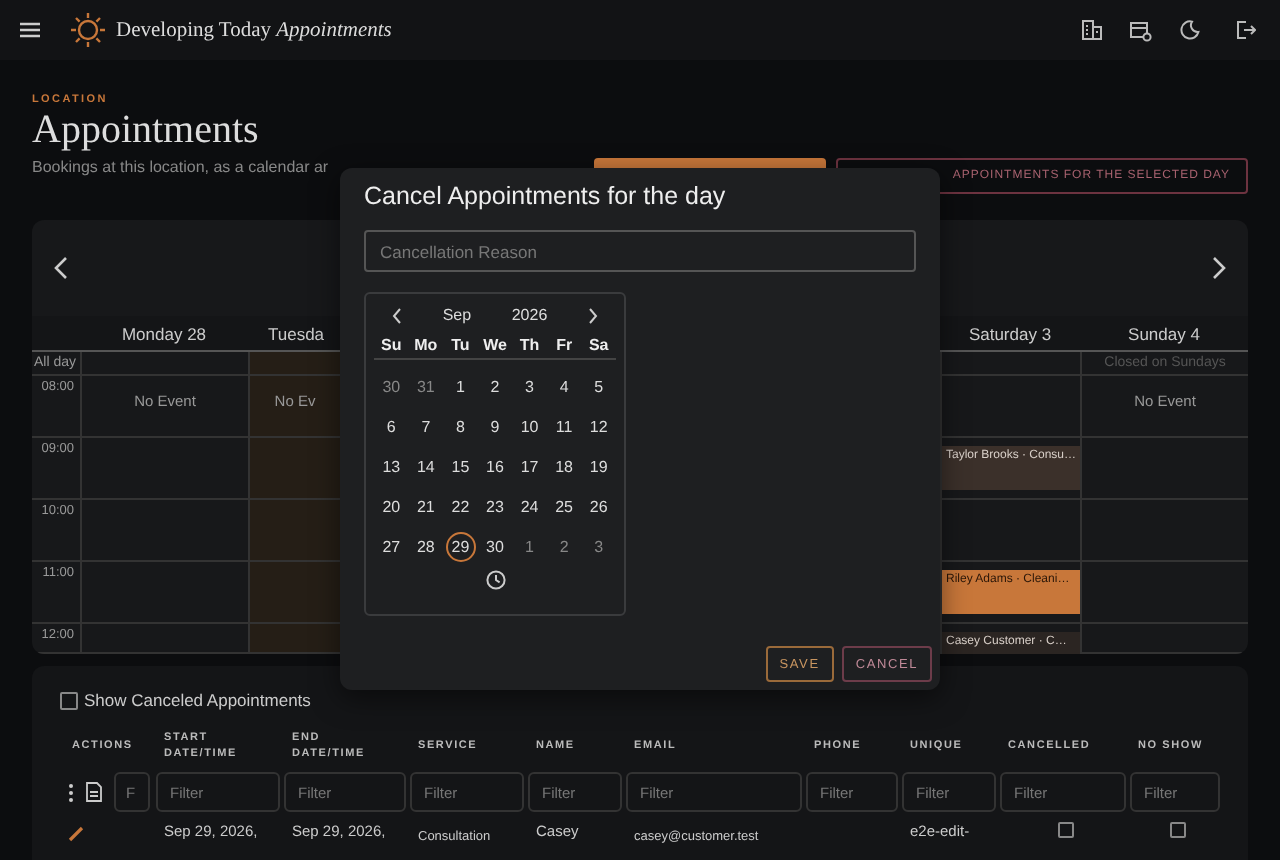  I want to click on date-cell: 19, so click(598, 467).